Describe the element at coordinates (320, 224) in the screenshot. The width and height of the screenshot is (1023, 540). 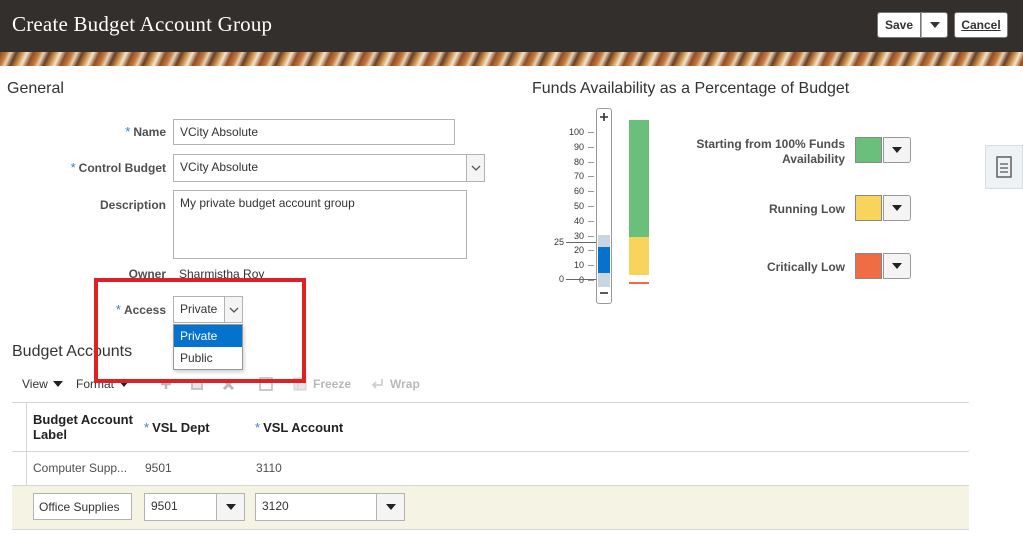
I see `description-textarea: My private budget account group` at that location.